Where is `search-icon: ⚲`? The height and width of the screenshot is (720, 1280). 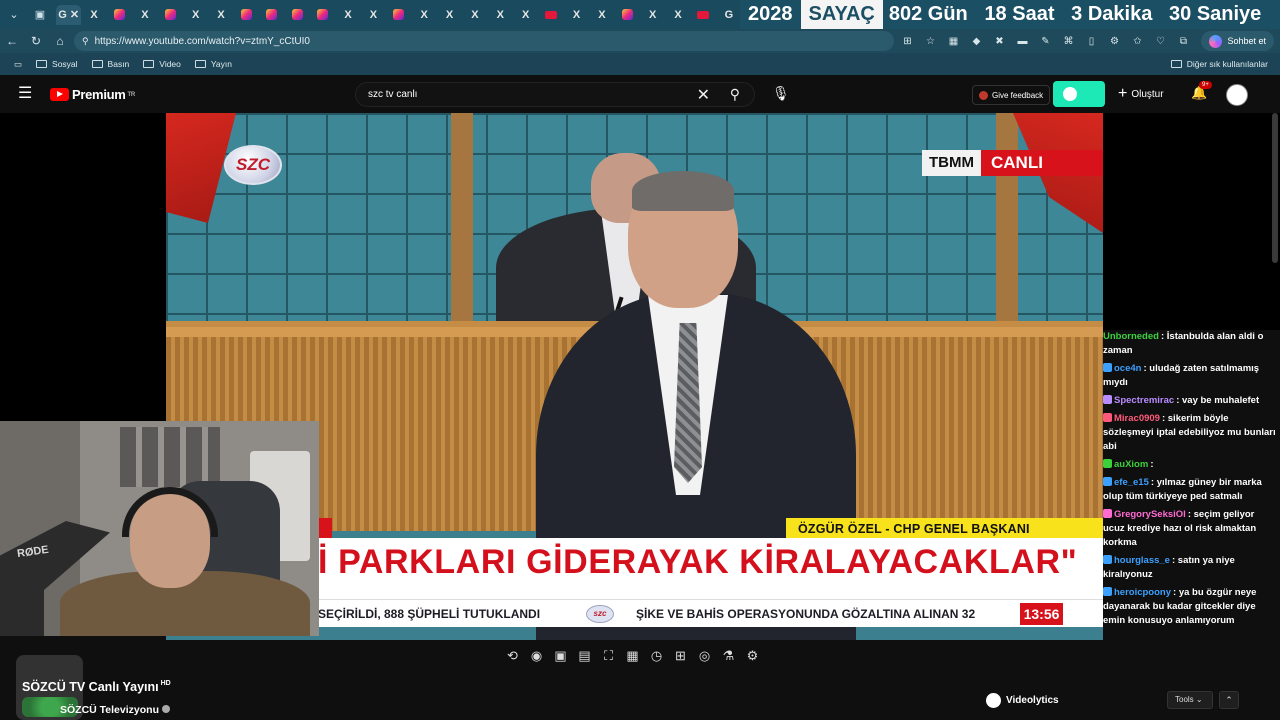
search-icon: ⚲ is located at coordinates (735, 94).